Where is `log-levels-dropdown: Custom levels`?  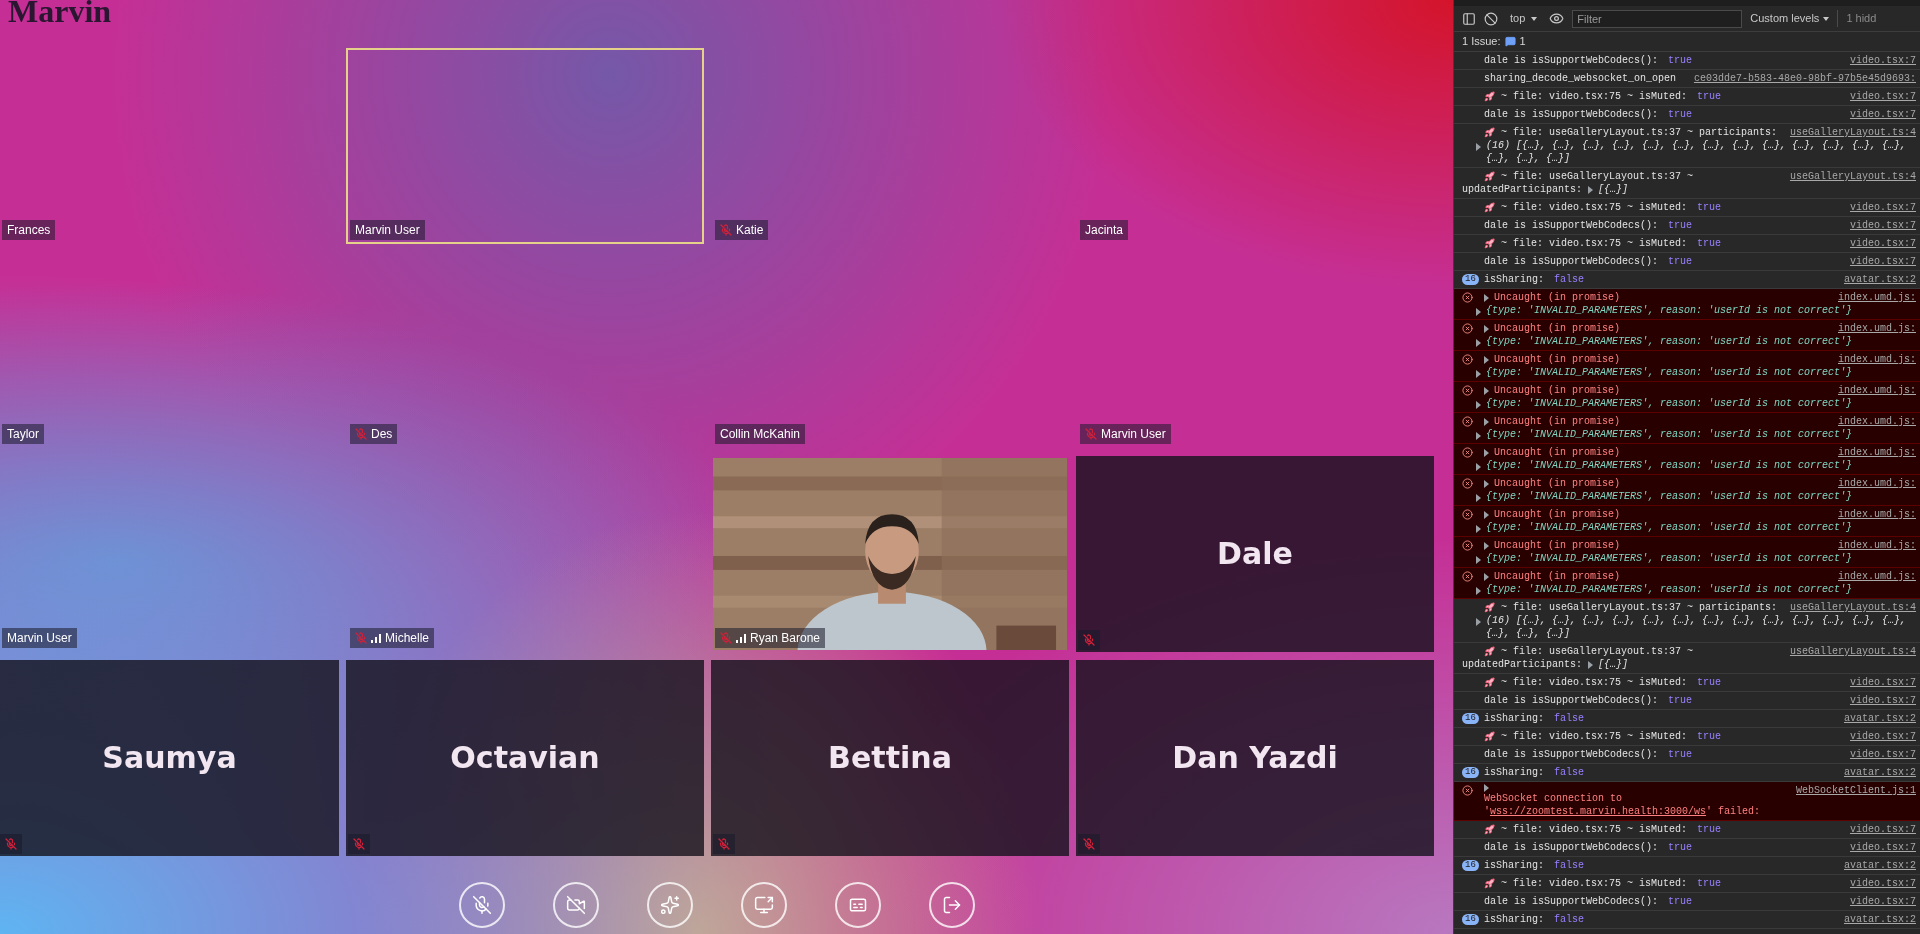 log-levels-dropdown: Custom levels is located at coordinates (1790, 18).